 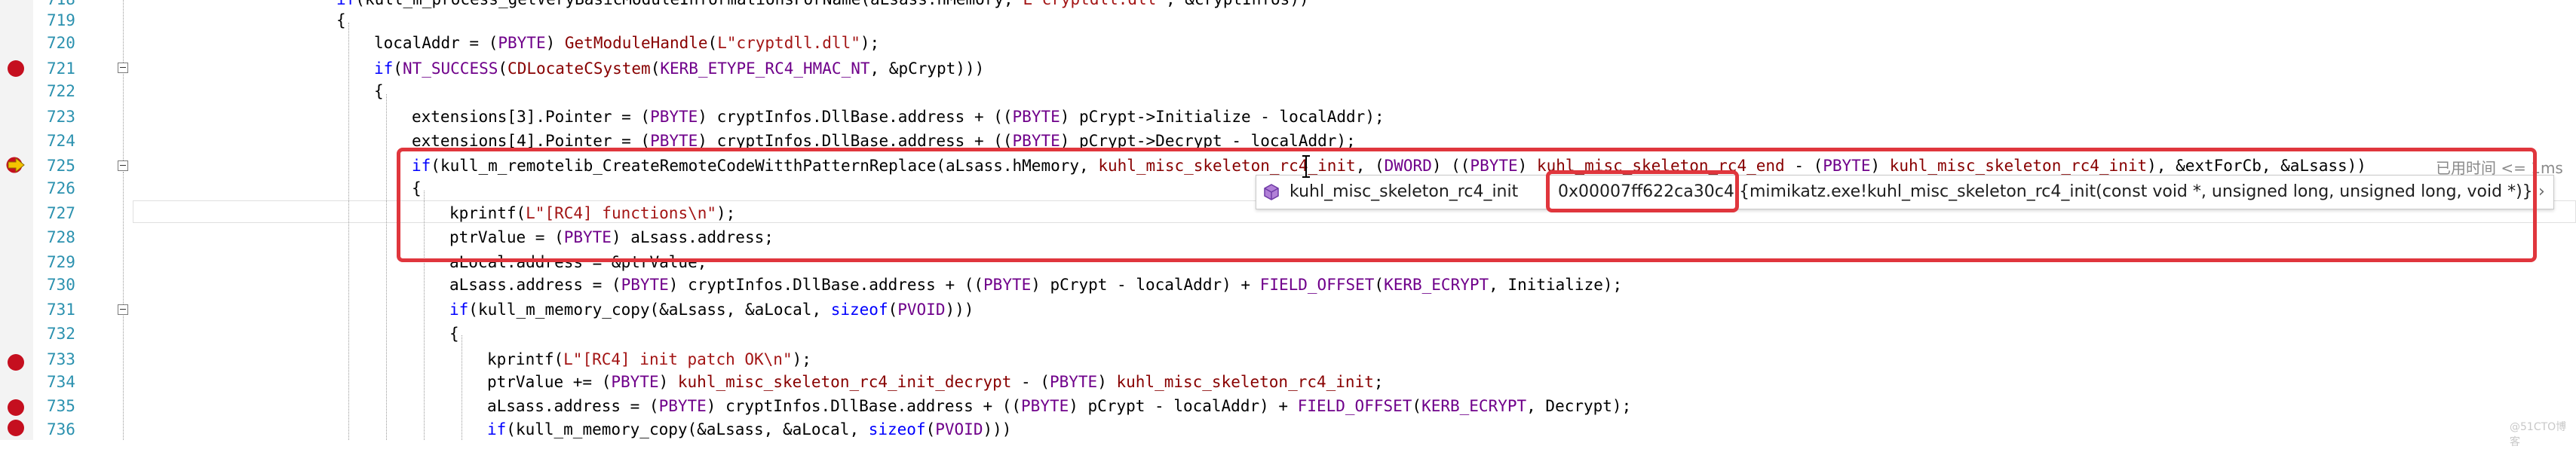 I want to click on line-number: 731, so click(x=61, y=310).